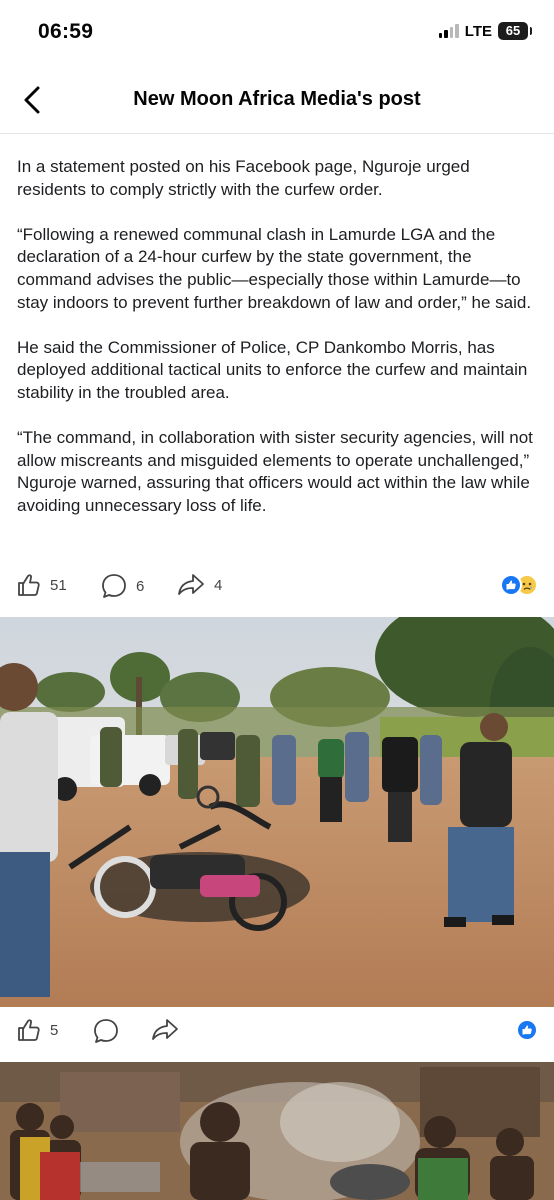 The height and width of the screenshot is (1200, 554). I want to click on signal-icon, so click(448, 31).